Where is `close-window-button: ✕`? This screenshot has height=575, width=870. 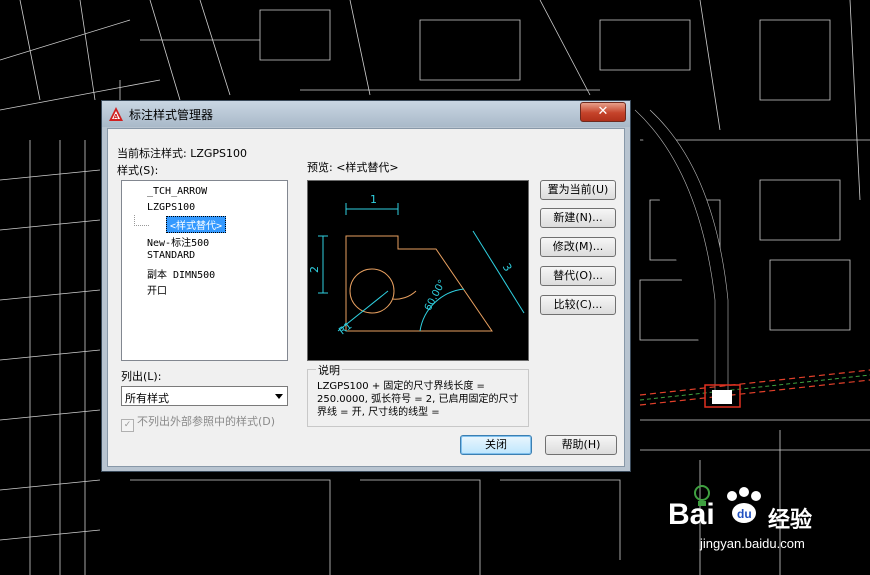
close-window-button: ✕ is located at coordinates (603, 112).